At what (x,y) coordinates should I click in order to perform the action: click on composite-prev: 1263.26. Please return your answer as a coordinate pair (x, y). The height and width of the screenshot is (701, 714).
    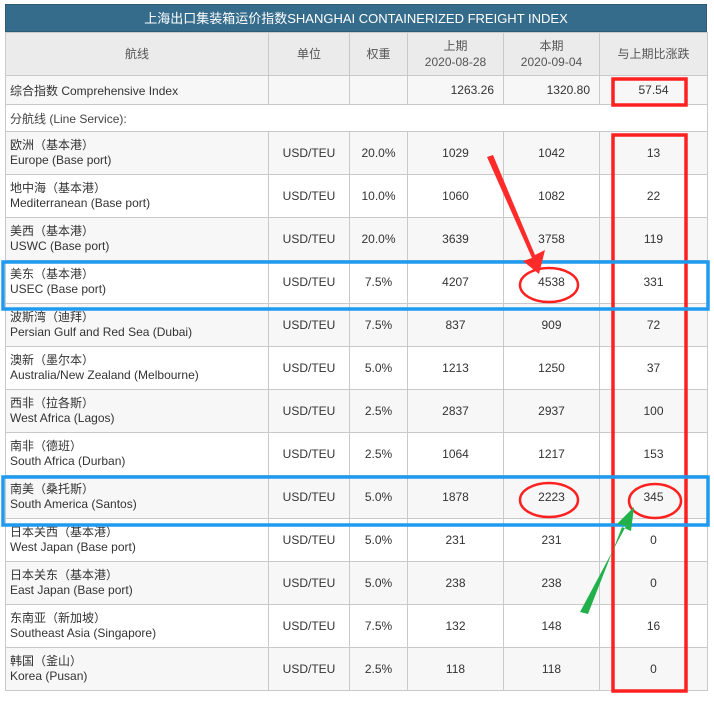
    Looking at the image, I should click on (455, 90).